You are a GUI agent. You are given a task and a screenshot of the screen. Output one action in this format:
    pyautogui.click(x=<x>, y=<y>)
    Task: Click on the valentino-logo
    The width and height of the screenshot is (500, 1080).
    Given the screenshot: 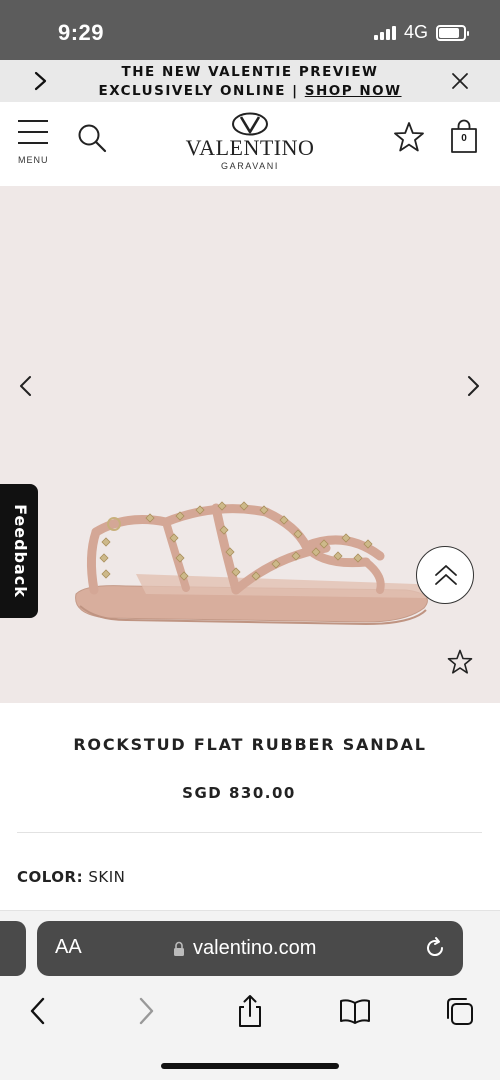 What is the action you would take?
    pyautogui.click(x=250, y=124)
    